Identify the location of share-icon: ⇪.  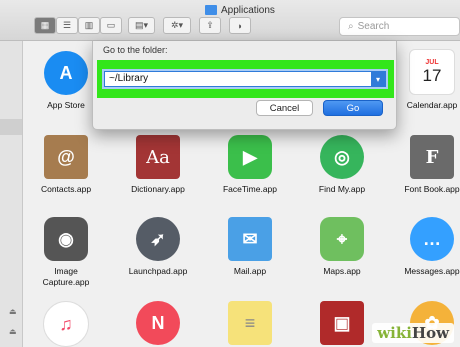
(210, 25).